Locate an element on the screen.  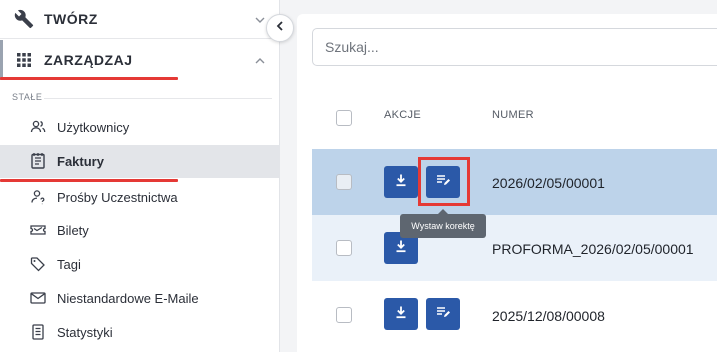
sidebar-item-statystyki: Statystyki is located at coordinates (140, 332).